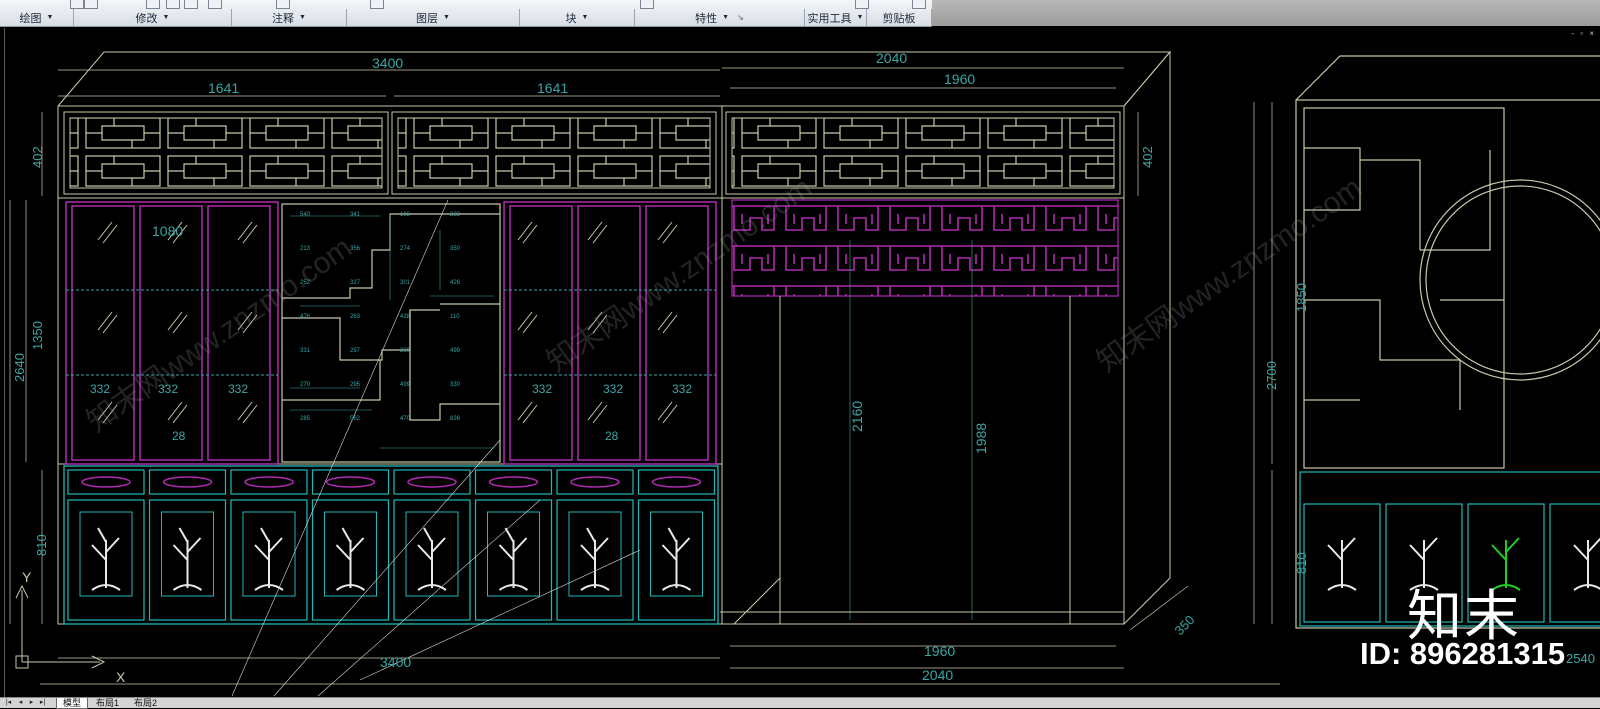  What do you see at coordinates (20, 702) in the screenshot?
I see `prev-tab-icon: ◂` at bounding box center [20, 702].